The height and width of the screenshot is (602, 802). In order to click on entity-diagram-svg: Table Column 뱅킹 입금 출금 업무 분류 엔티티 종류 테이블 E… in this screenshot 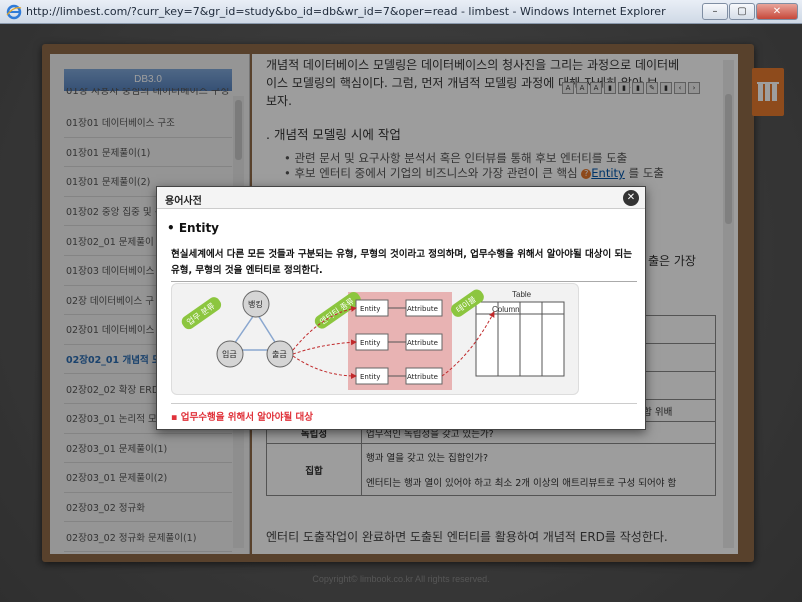, I will do `click(373, 339)`.